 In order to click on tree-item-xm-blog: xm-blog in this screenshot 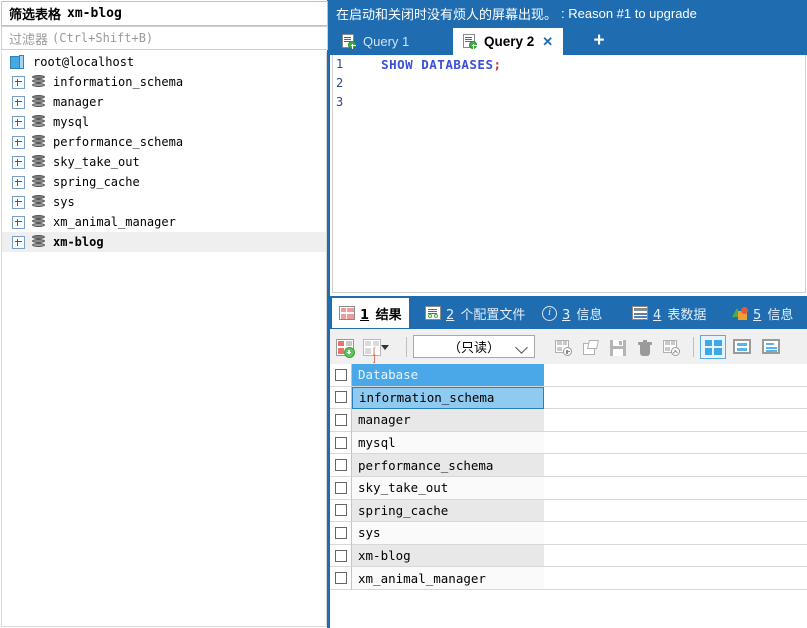, I will do `click(164, 242)`.